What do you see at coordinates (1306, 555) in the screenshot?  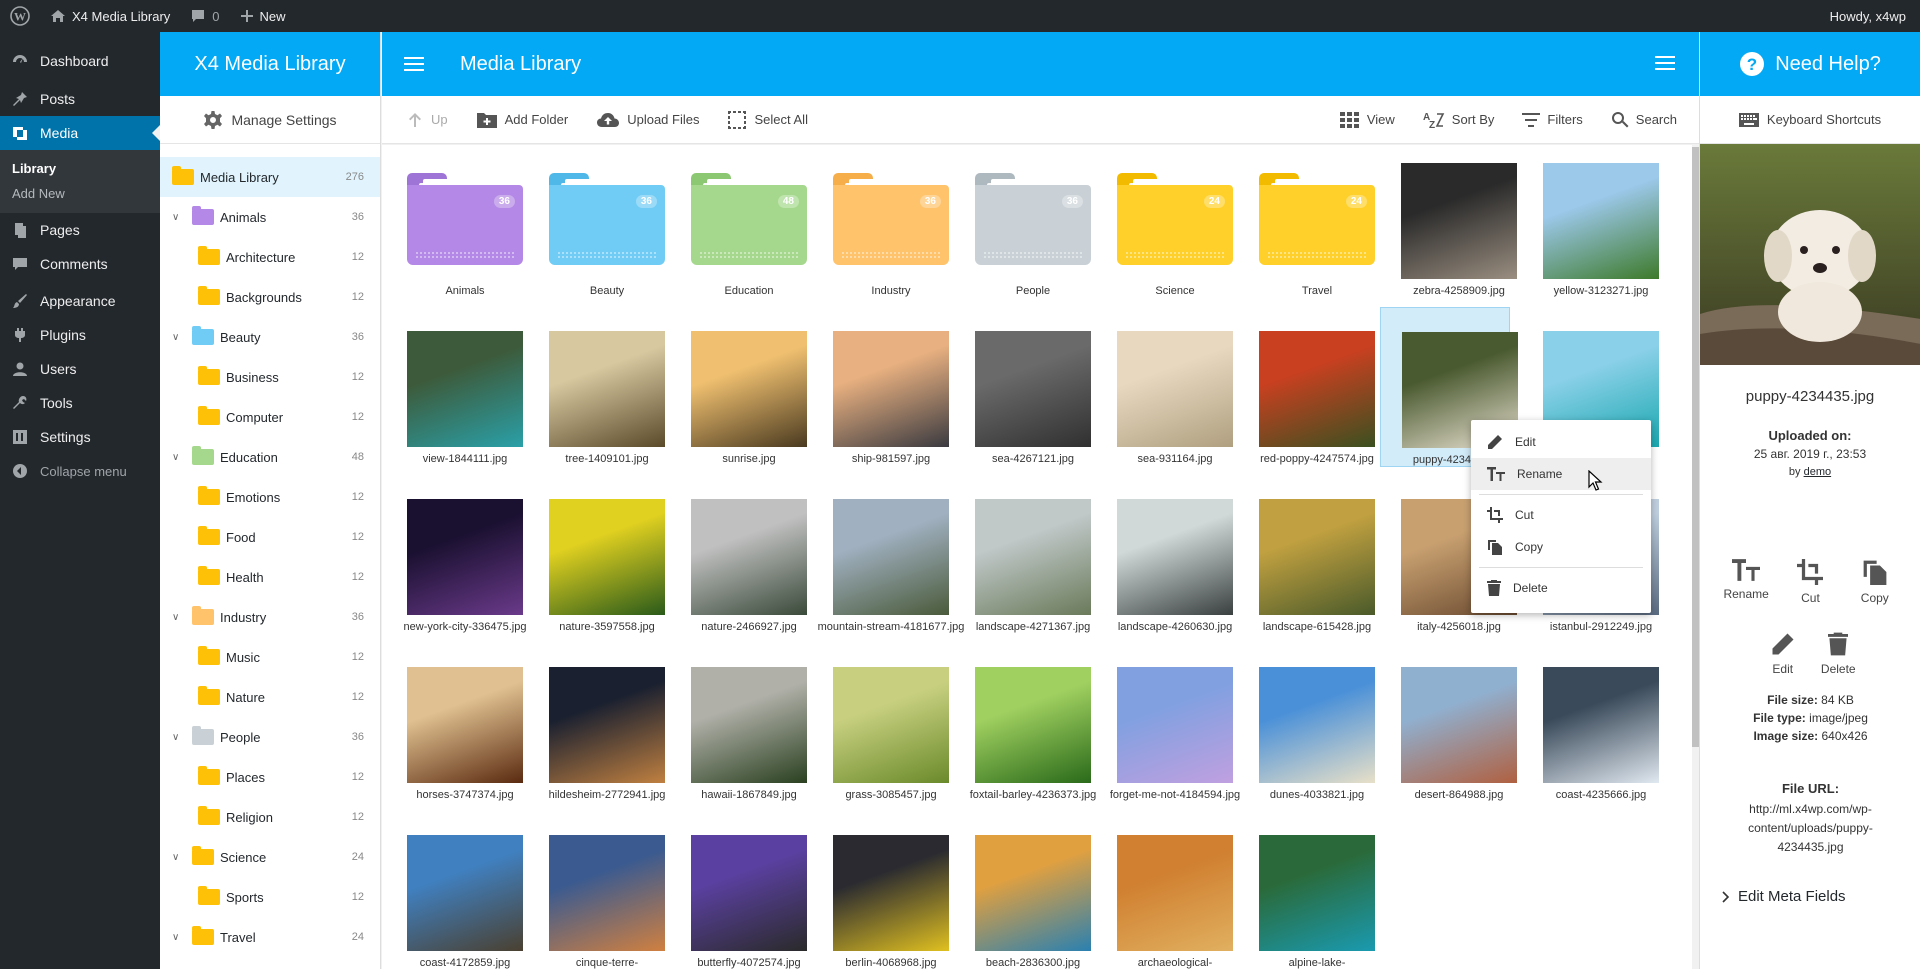 I see `media-tile: landscape-615428.jpg` at bounding box center [1306, 555].